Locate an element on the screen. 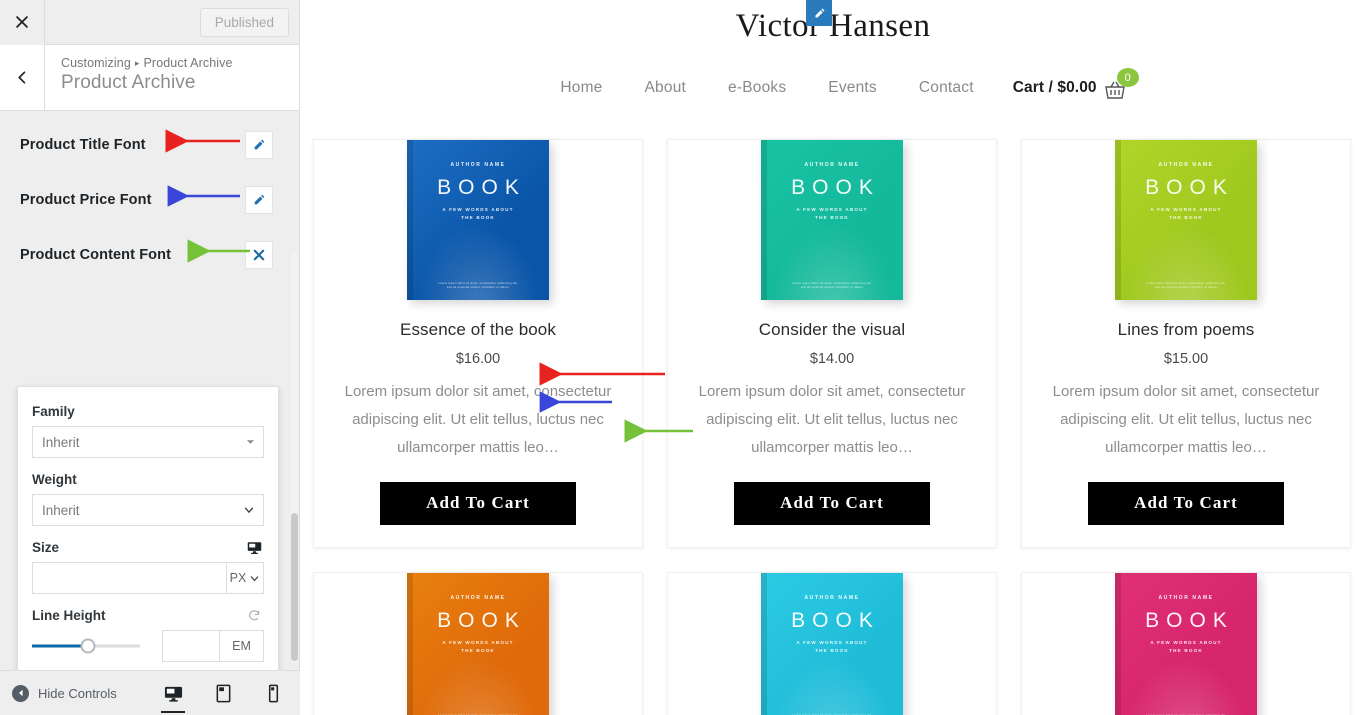 The height and width of the screenshot is (715, 1366). publish-button: Published is located at coordinates (244, 22).